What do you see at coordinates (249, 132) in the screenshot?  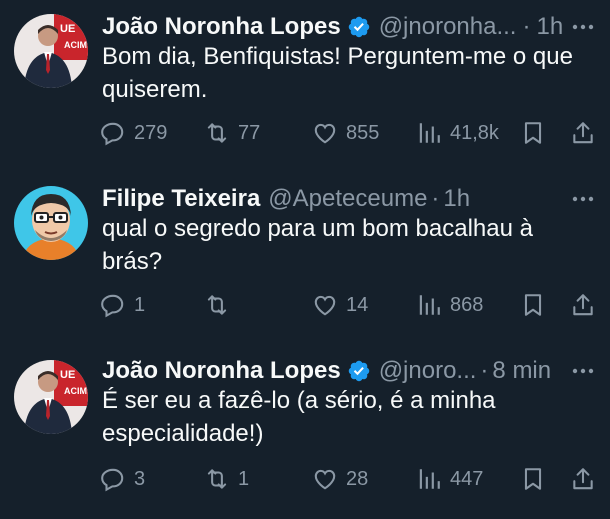 I see `retweet-count: 77` at bounding box center [249, 132].